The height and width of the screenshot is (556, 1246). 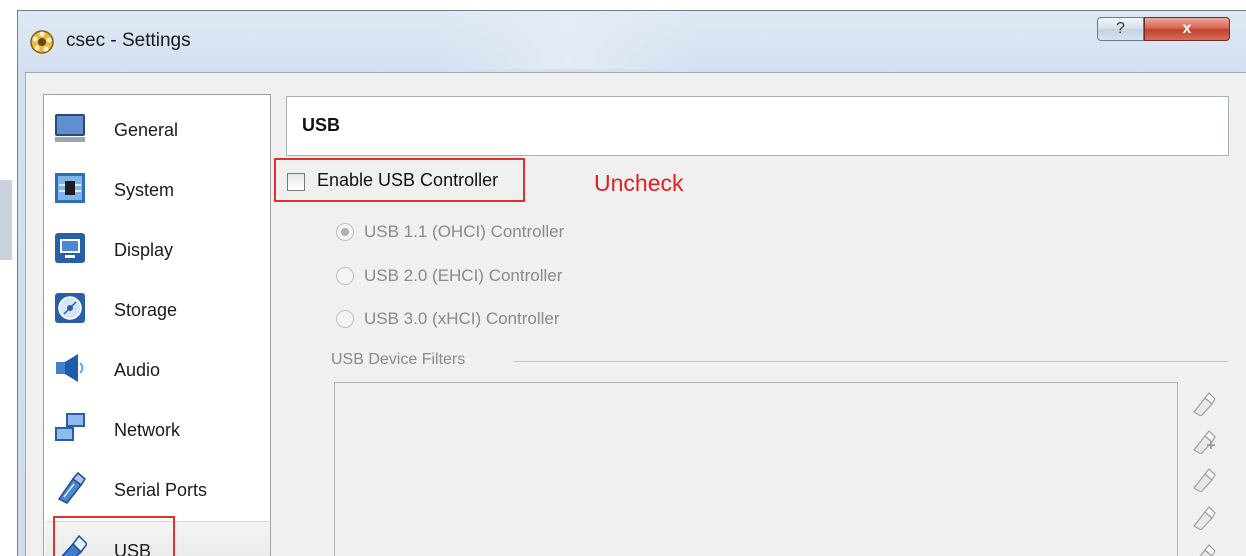 What do you see at coordinates (144, 250) in the screenshot?
I see `sidebar-item-label: Display` at bounding box center [144, 250].